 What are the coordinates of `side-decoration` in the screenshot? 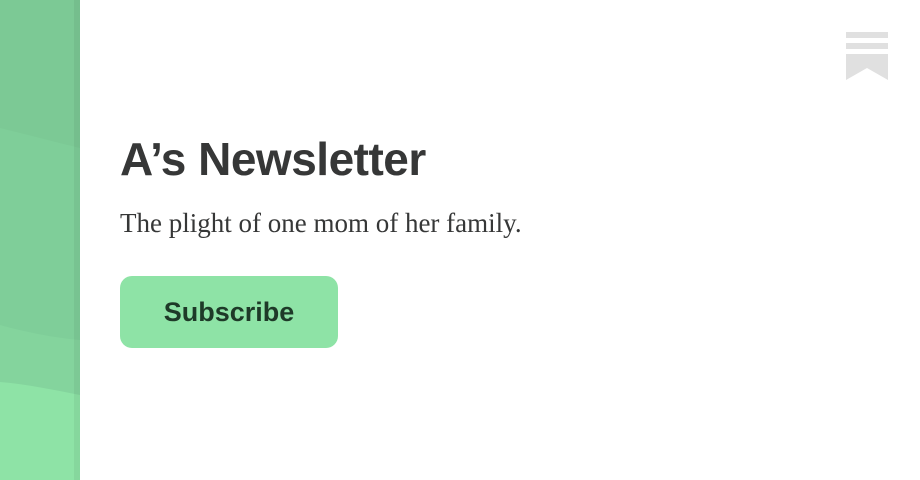 It's located at (40, 240).